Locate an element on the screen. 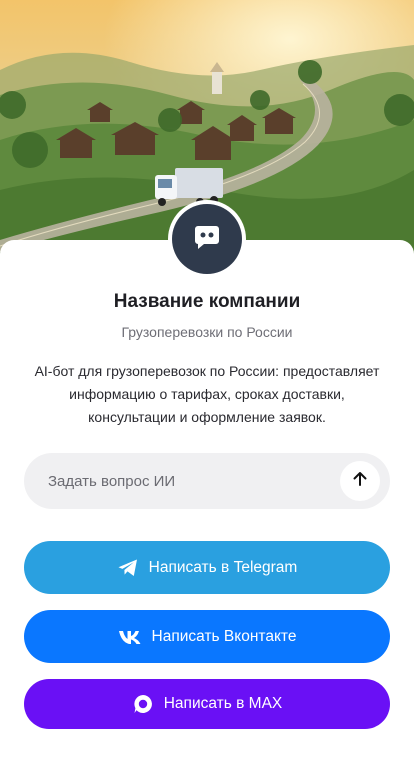 The image size is (414, 770). company-name: Название компании is located at coordinates (207, 301).